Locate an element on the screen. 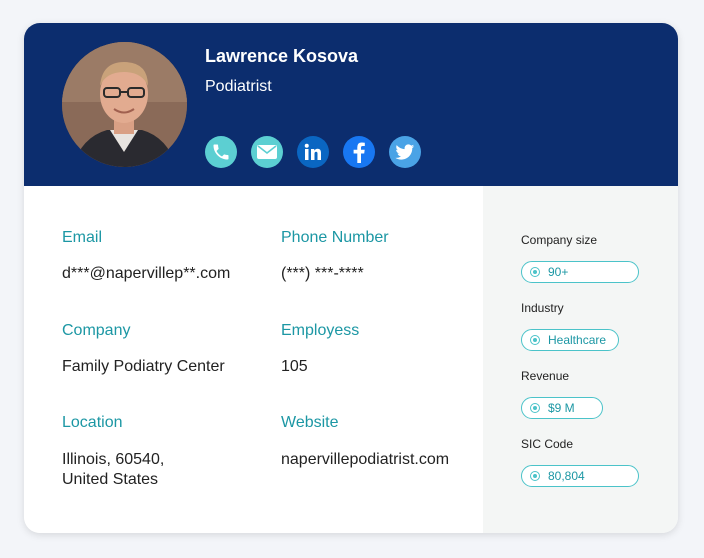 The image size is (704, 558). location-value-line1: Illinois, 60540, is located at coordinates (113, 459).